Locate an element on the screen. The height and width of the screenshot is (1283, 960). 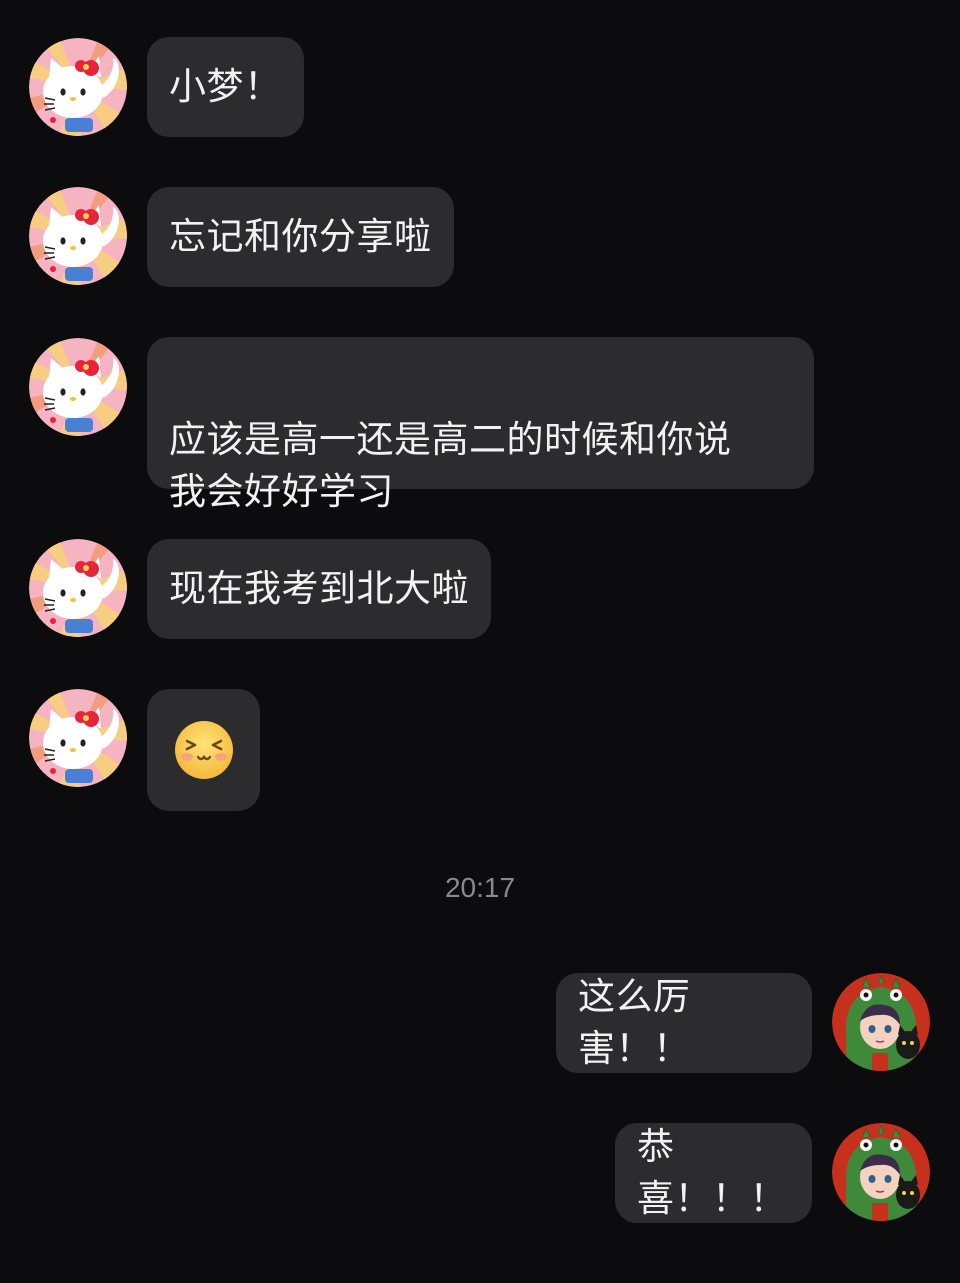
message-text: 现在我考到北大啦 is located at coordinates (319, 588).